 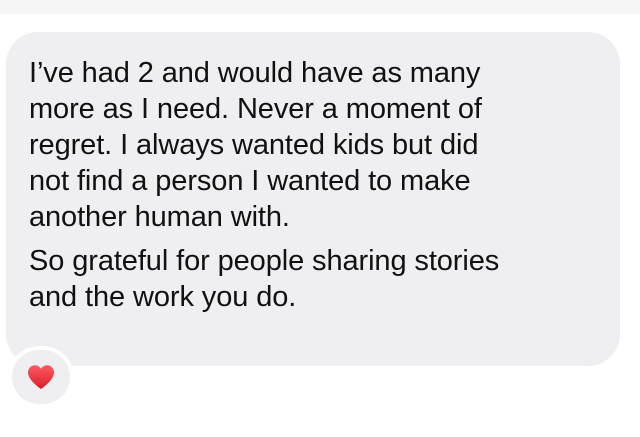 What do you see at coordinates (320, 7) in the screenshot?
I see `top-strip` at bounding box center [320, 7].